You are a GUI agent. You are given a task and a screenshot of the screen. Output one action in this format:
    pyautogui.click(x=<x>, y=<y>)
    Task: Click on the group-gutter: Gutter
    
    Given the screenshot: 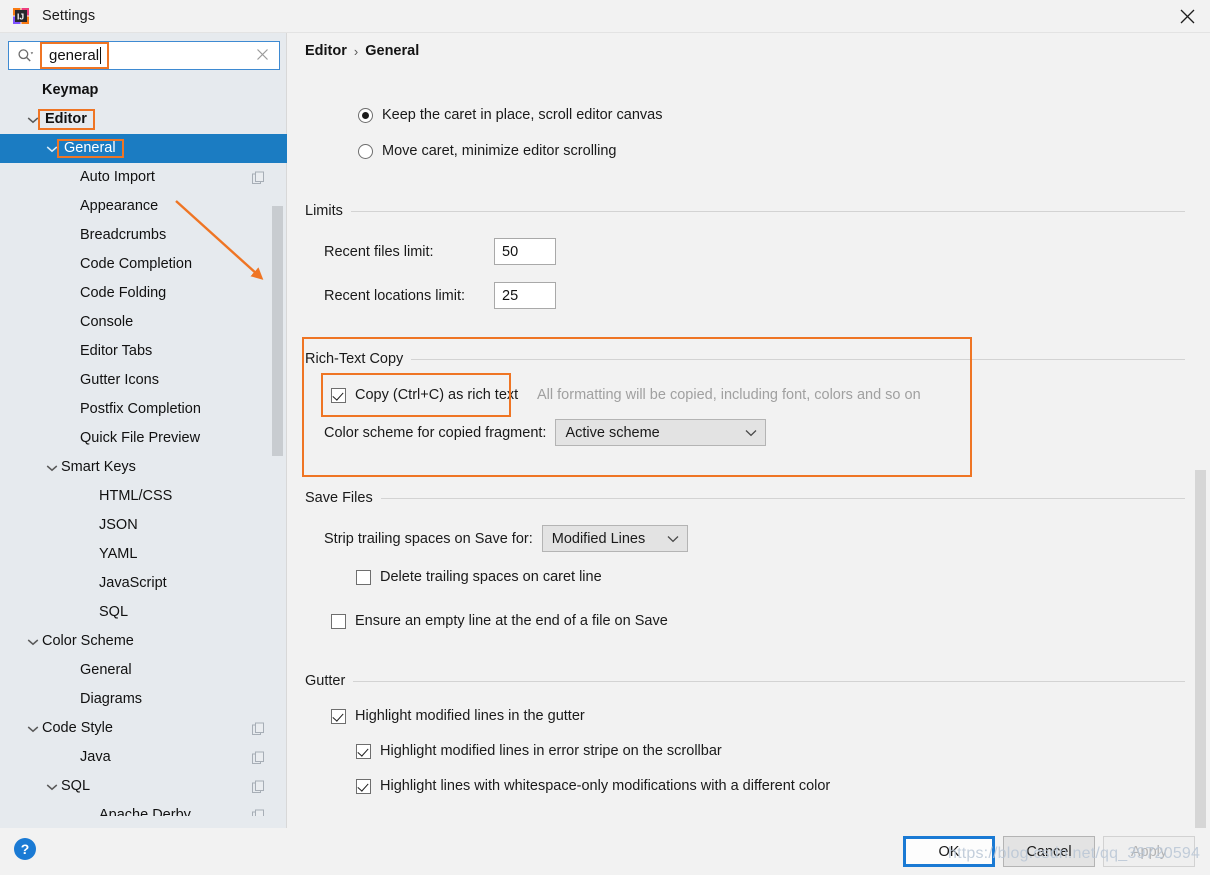 What is the action you would take?
    pyautogui.click(x=745, y=681)
    